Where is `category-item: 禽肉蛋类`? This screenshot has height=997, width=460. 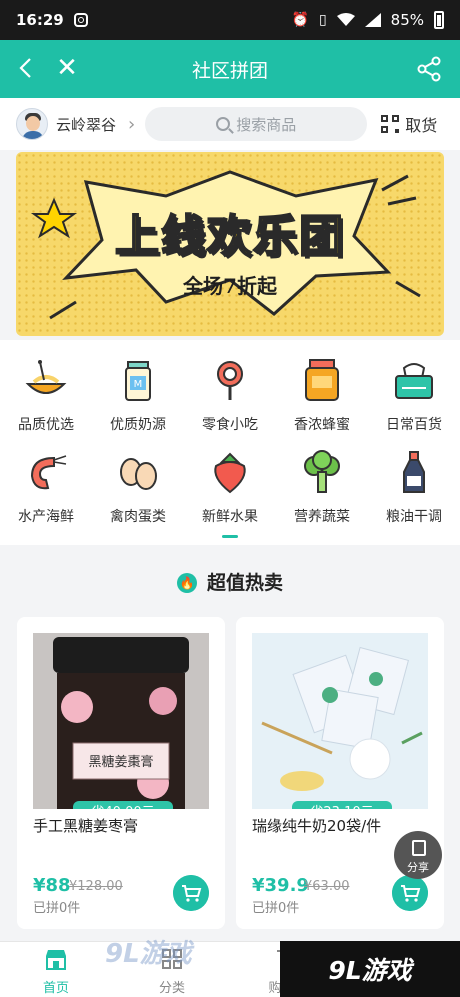
category-item: 禽肉蛋类 is located at coordinates (138, 488).